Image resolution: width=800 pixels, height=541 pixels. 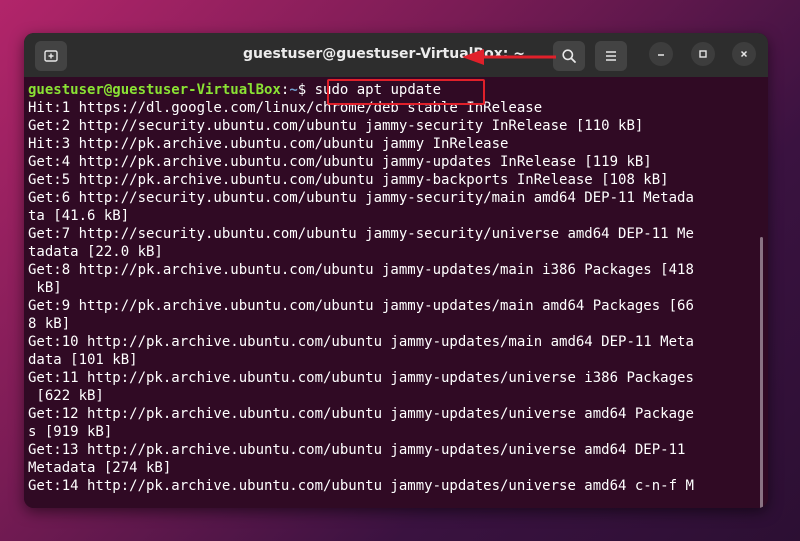 What do you see at coordinates (293, 90) in the screenshot?
I see `prompt-directory: ~` at bounding box center [293, 90].